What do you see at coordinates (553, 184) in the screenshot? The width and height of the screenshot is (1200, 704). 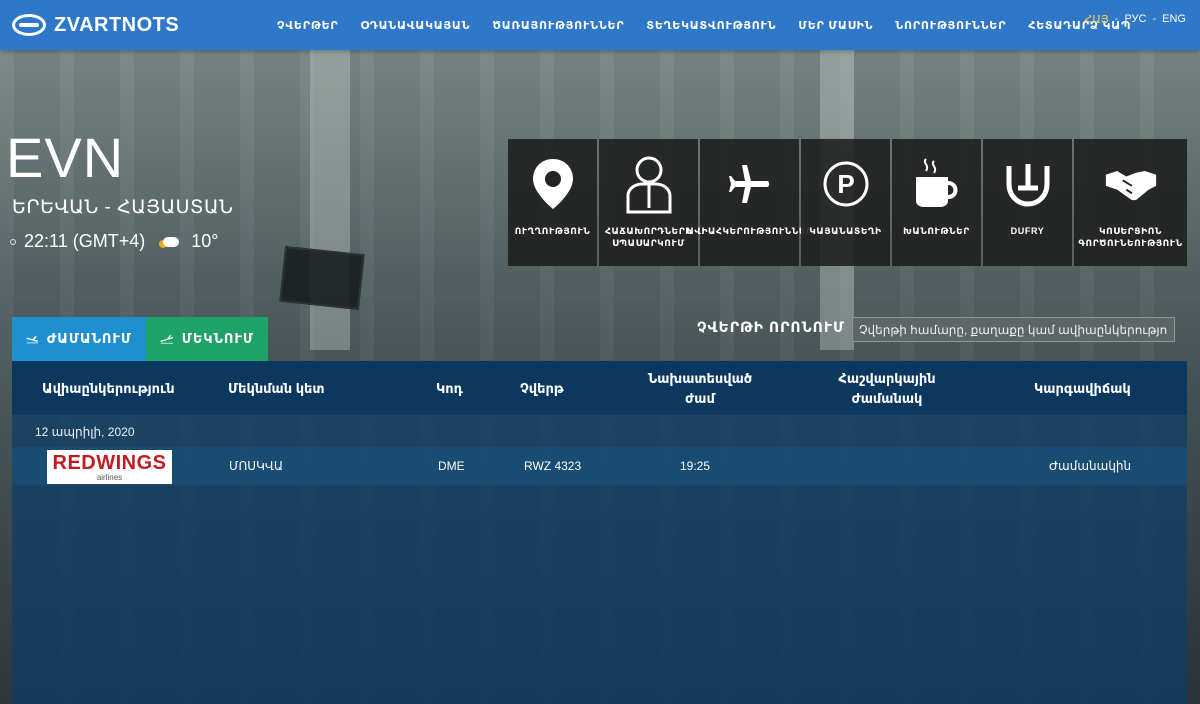 I see `location-pin-icon` at bounding box center [553, 184].